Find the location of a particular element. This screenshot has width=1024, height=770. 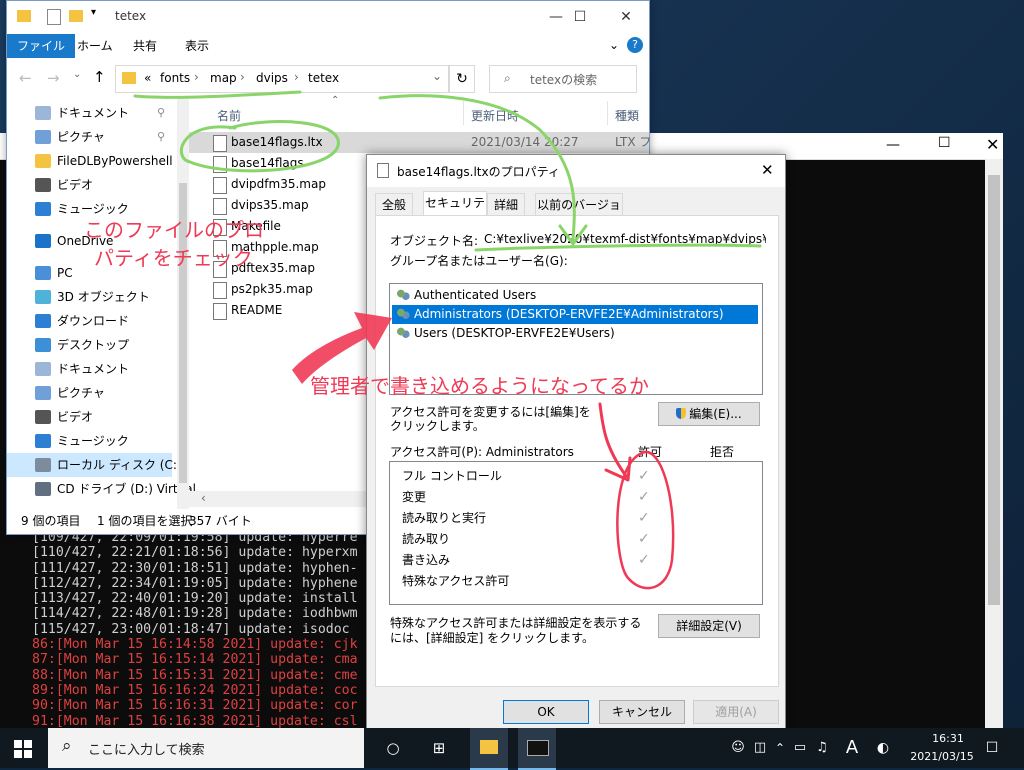

tab-general: 全般 is located at coordinates (394, 204).